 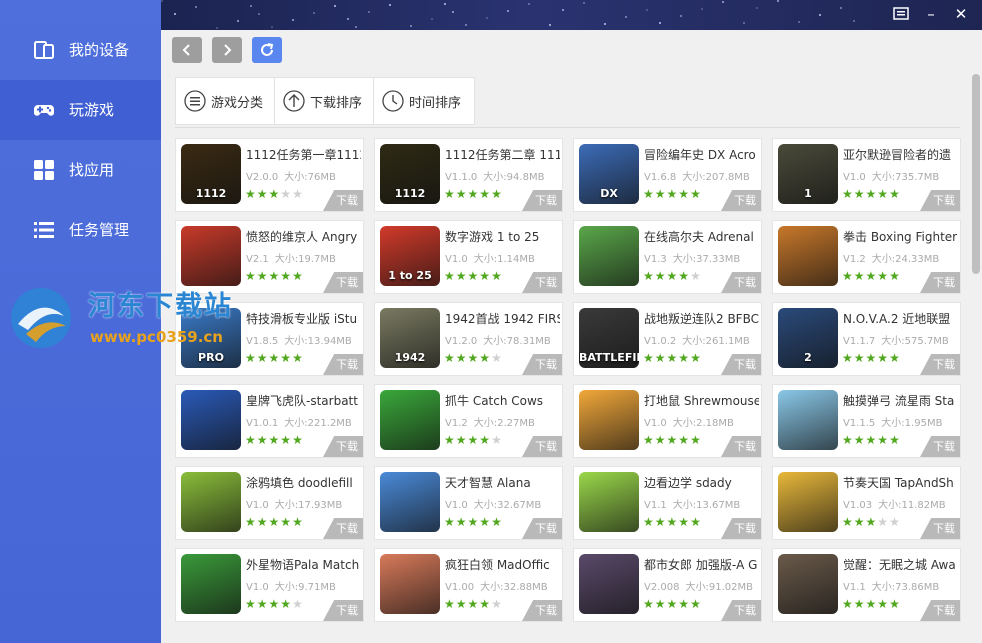 What do you see at coordinates (866, 257) in the screenshot?
I see `game-card: 拳击 Boxing Fighter V1.2 大小:24.33MB ★★★★★ 下载` at bounding box center [866, 257].